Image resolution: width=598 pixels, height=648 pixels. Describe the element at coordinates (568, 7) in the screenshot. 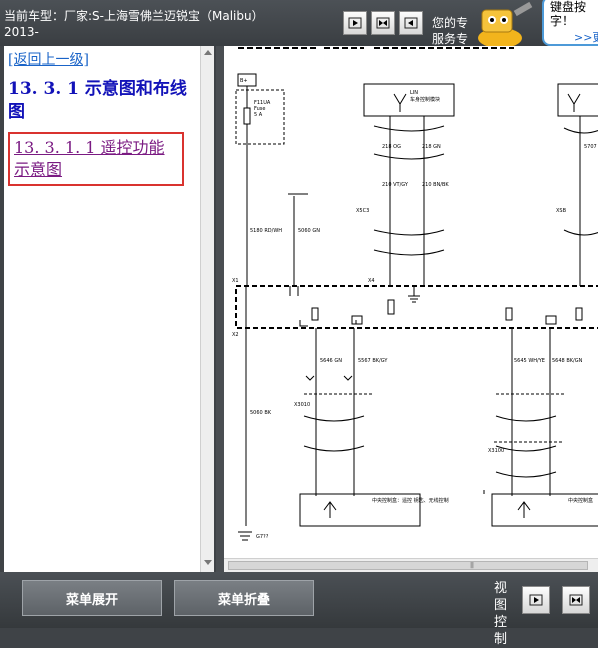

I see `bubble-line1: 键盘按` at that location.